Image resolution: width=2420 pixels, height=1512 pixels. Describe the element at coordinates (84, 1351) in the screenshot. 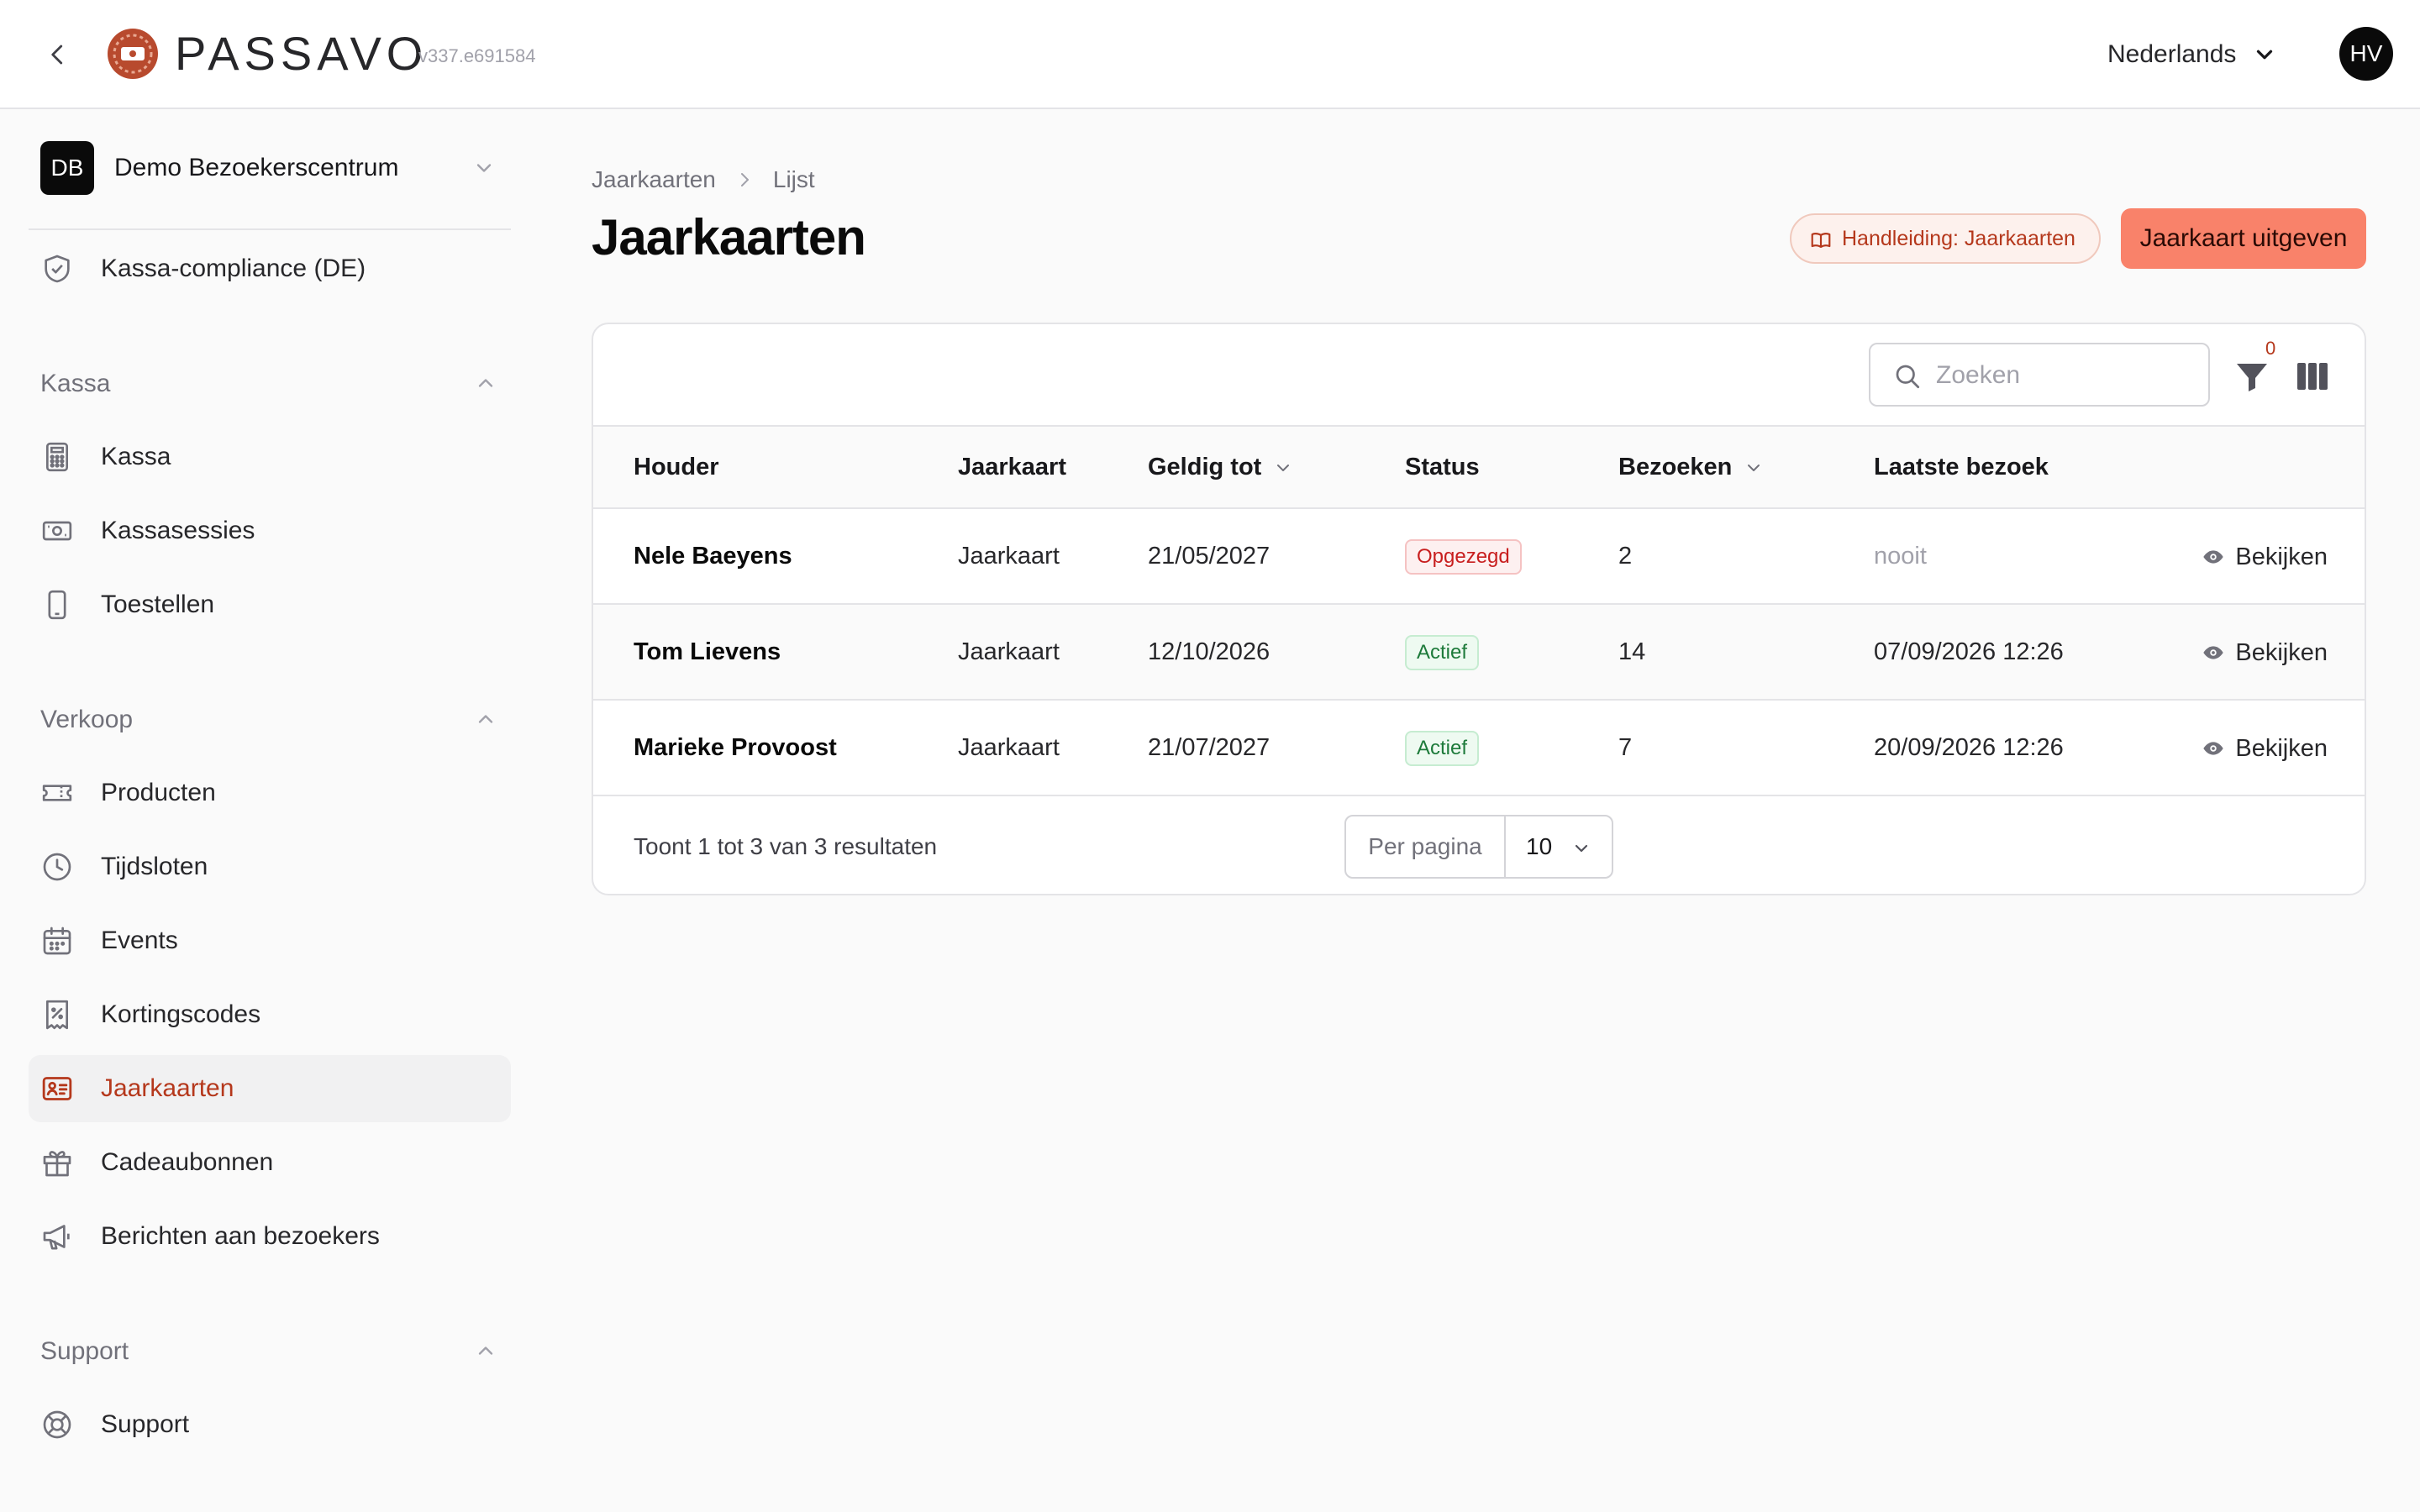

I see `section-title: Support` at that location.